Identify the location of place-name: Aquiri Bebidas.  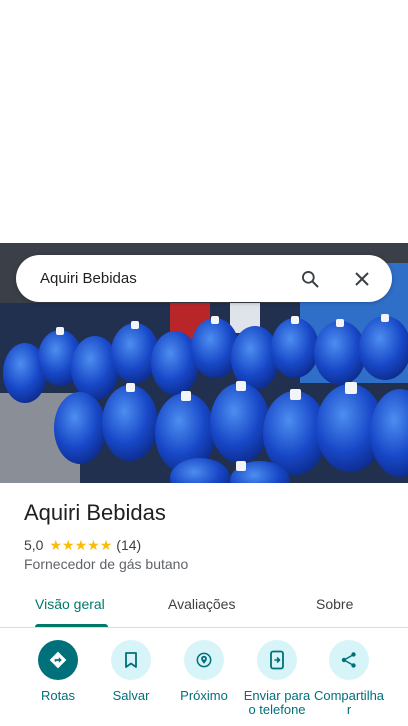
(95, 512).